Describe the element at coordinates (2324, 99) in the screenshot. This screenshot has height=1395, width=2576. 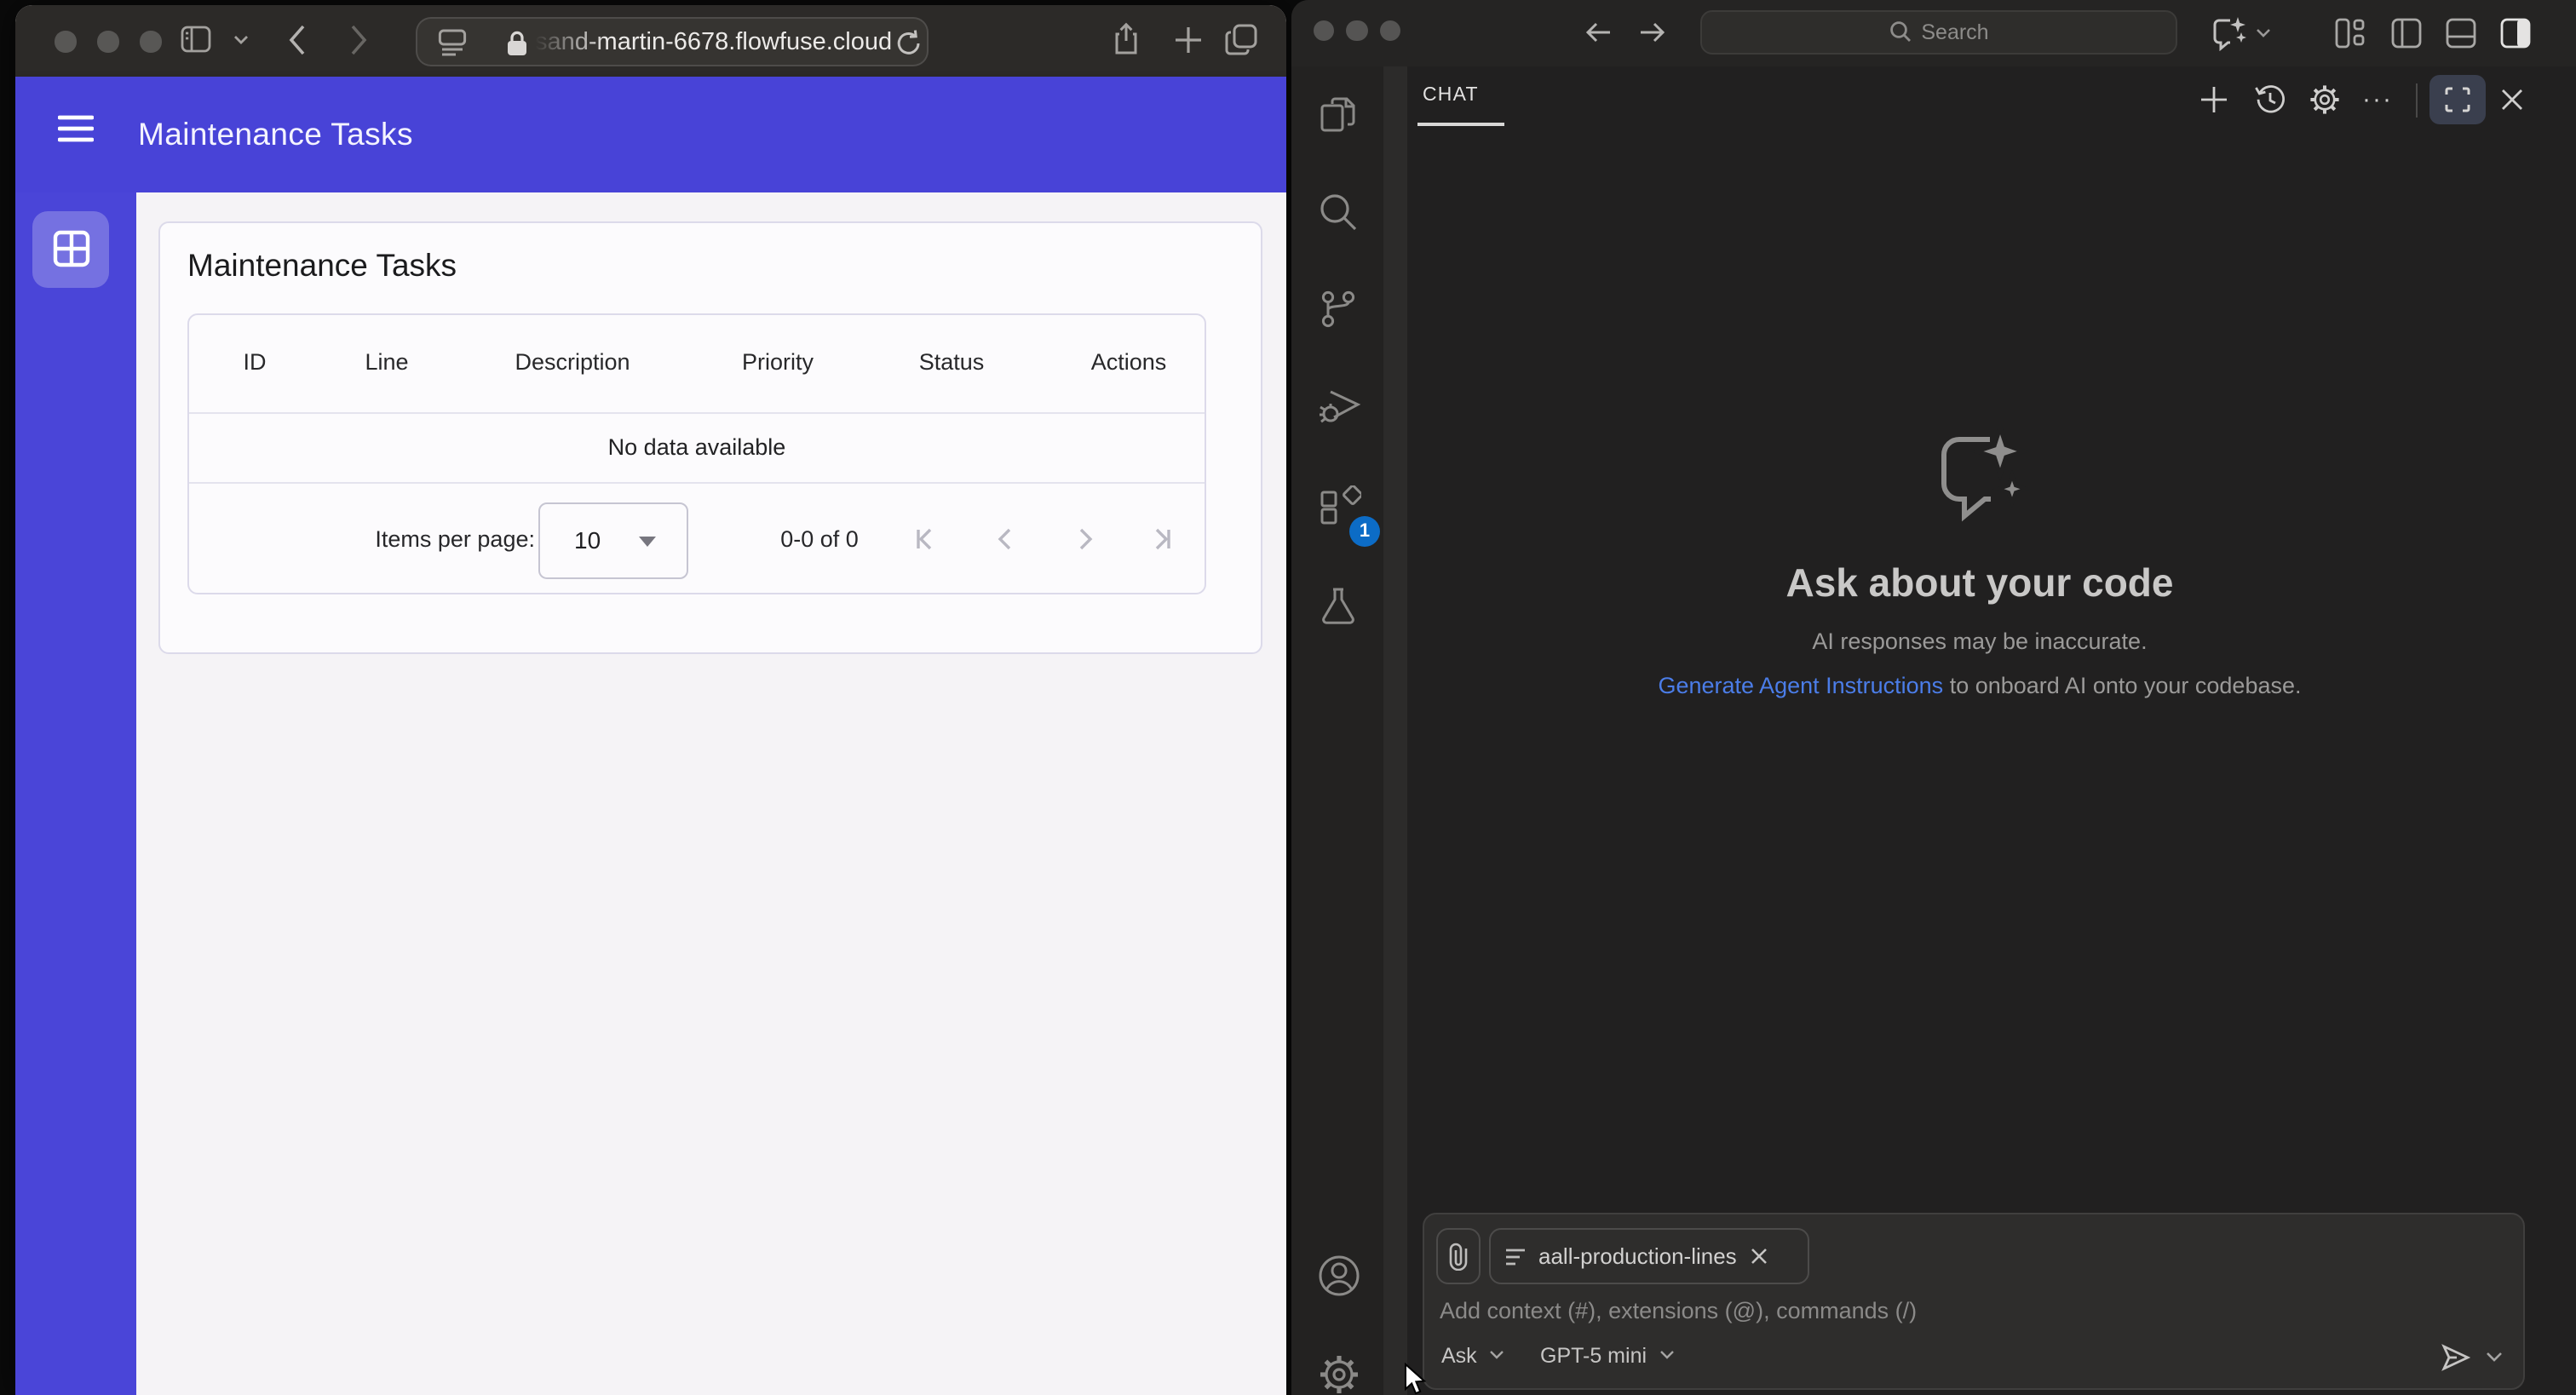
I see `chat-settings-gear-icon` at that location.